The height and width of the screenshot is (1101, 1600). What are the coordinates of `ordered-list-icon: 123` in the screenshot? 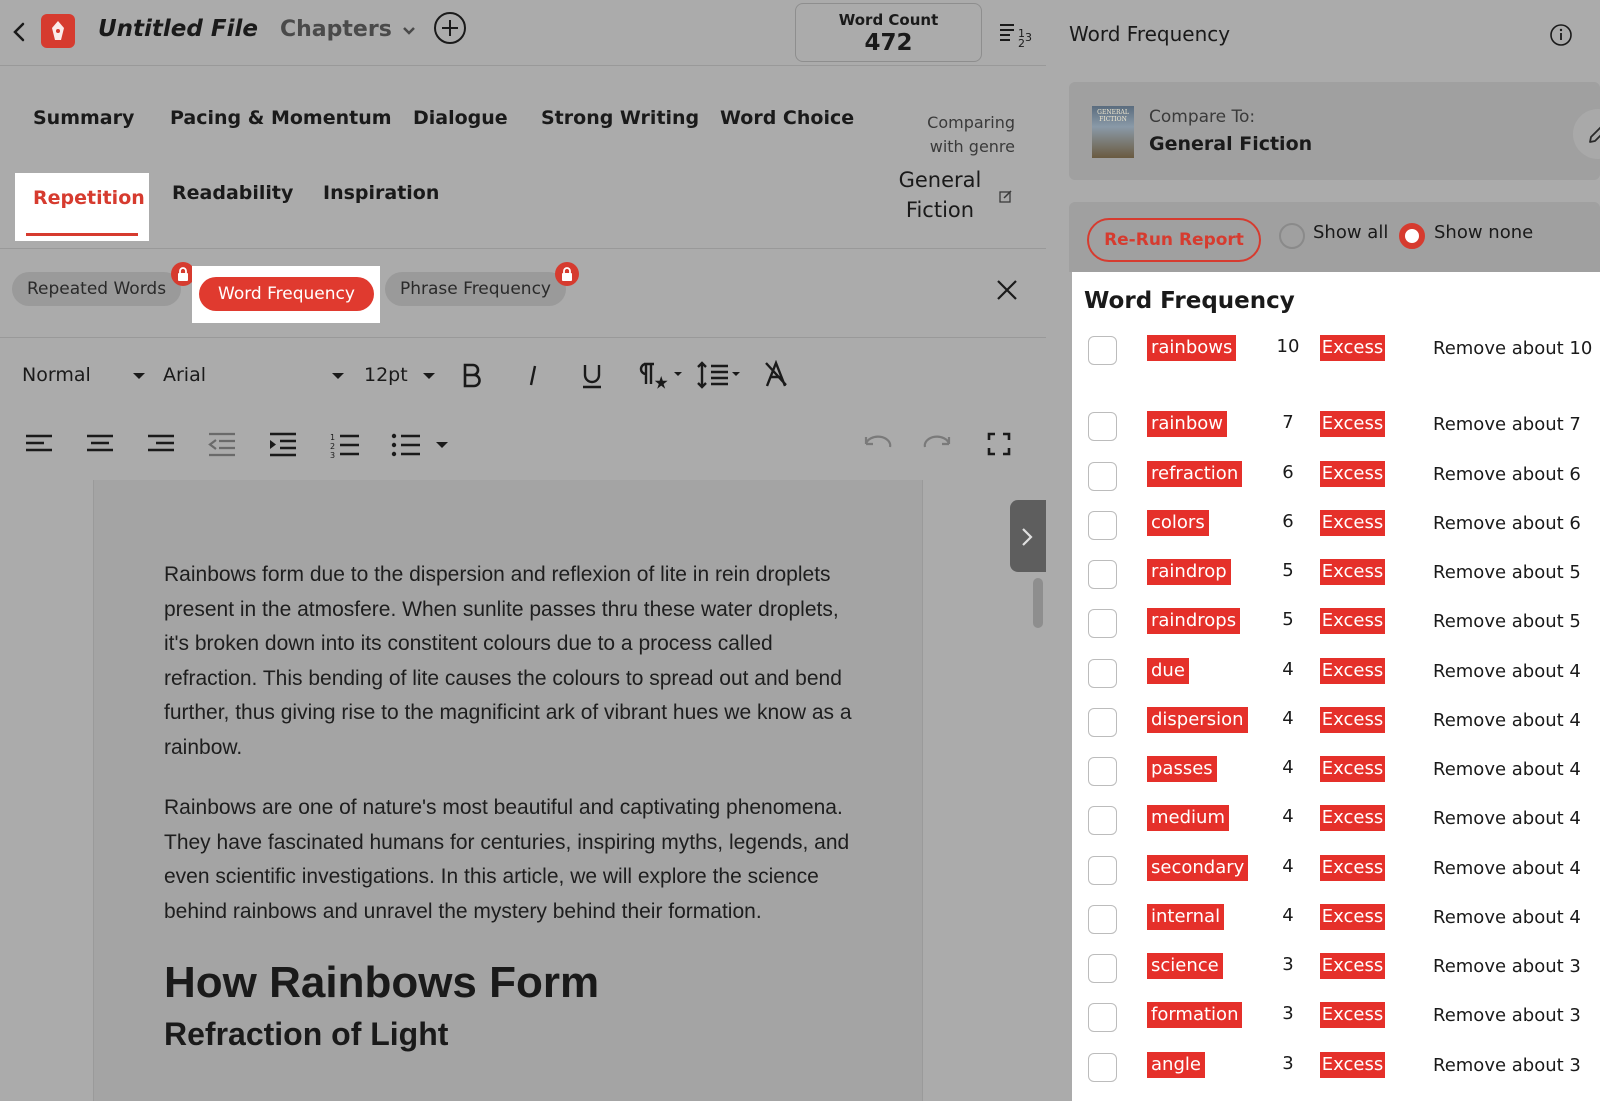 It's located at (345, 445).